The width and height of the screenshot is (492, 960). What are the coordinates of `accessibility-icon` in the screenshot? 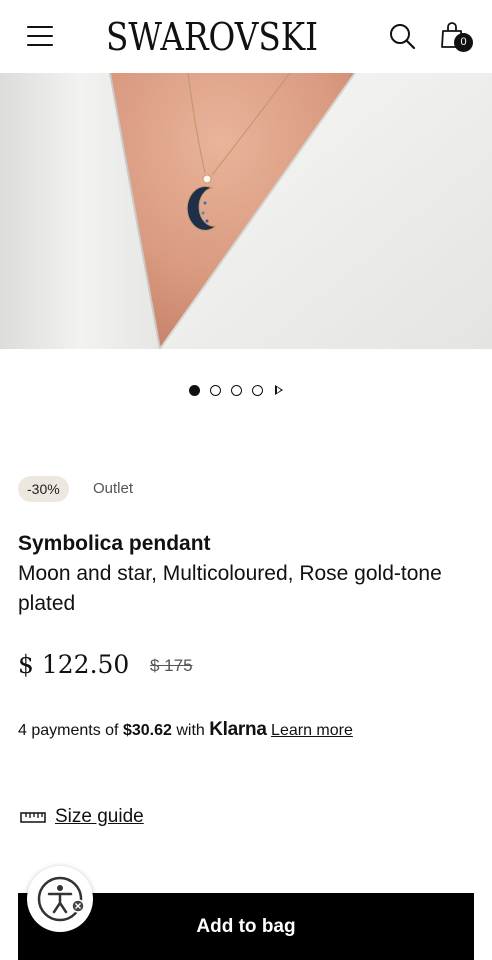 It's located at (61, 899).